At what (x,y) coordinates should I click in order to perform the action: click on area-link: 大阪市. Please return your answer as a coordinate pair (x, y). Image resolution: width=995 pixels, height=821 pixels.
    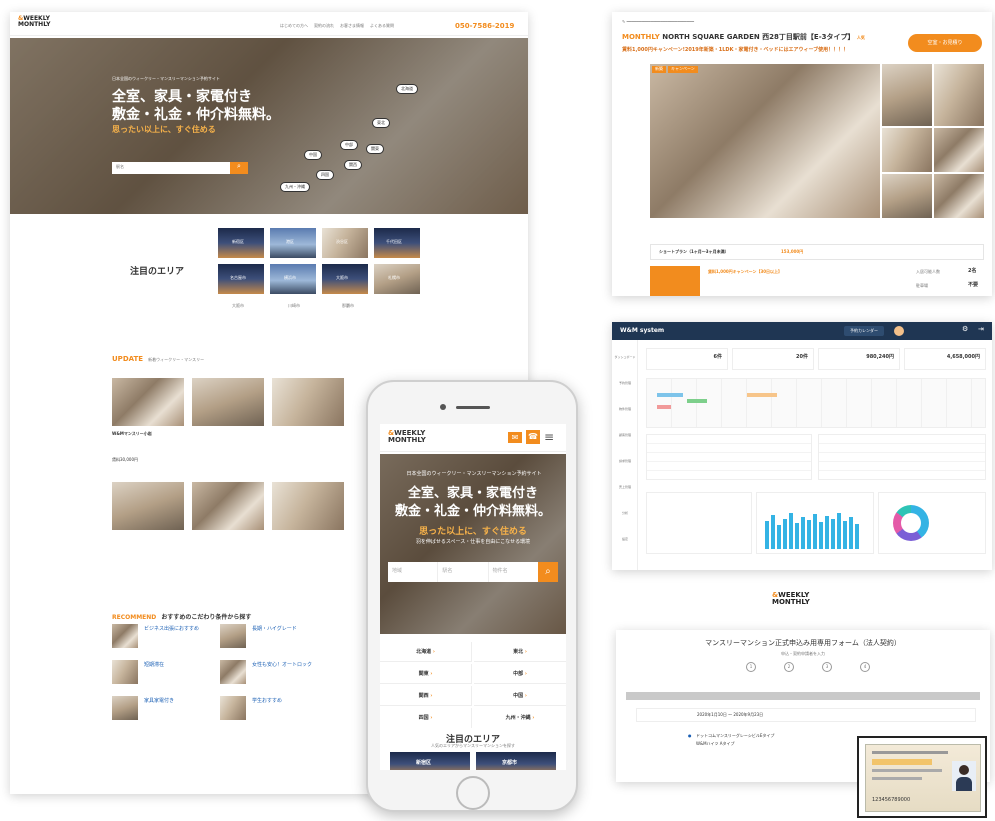
    Looking at the image, I should click on (238, 306).